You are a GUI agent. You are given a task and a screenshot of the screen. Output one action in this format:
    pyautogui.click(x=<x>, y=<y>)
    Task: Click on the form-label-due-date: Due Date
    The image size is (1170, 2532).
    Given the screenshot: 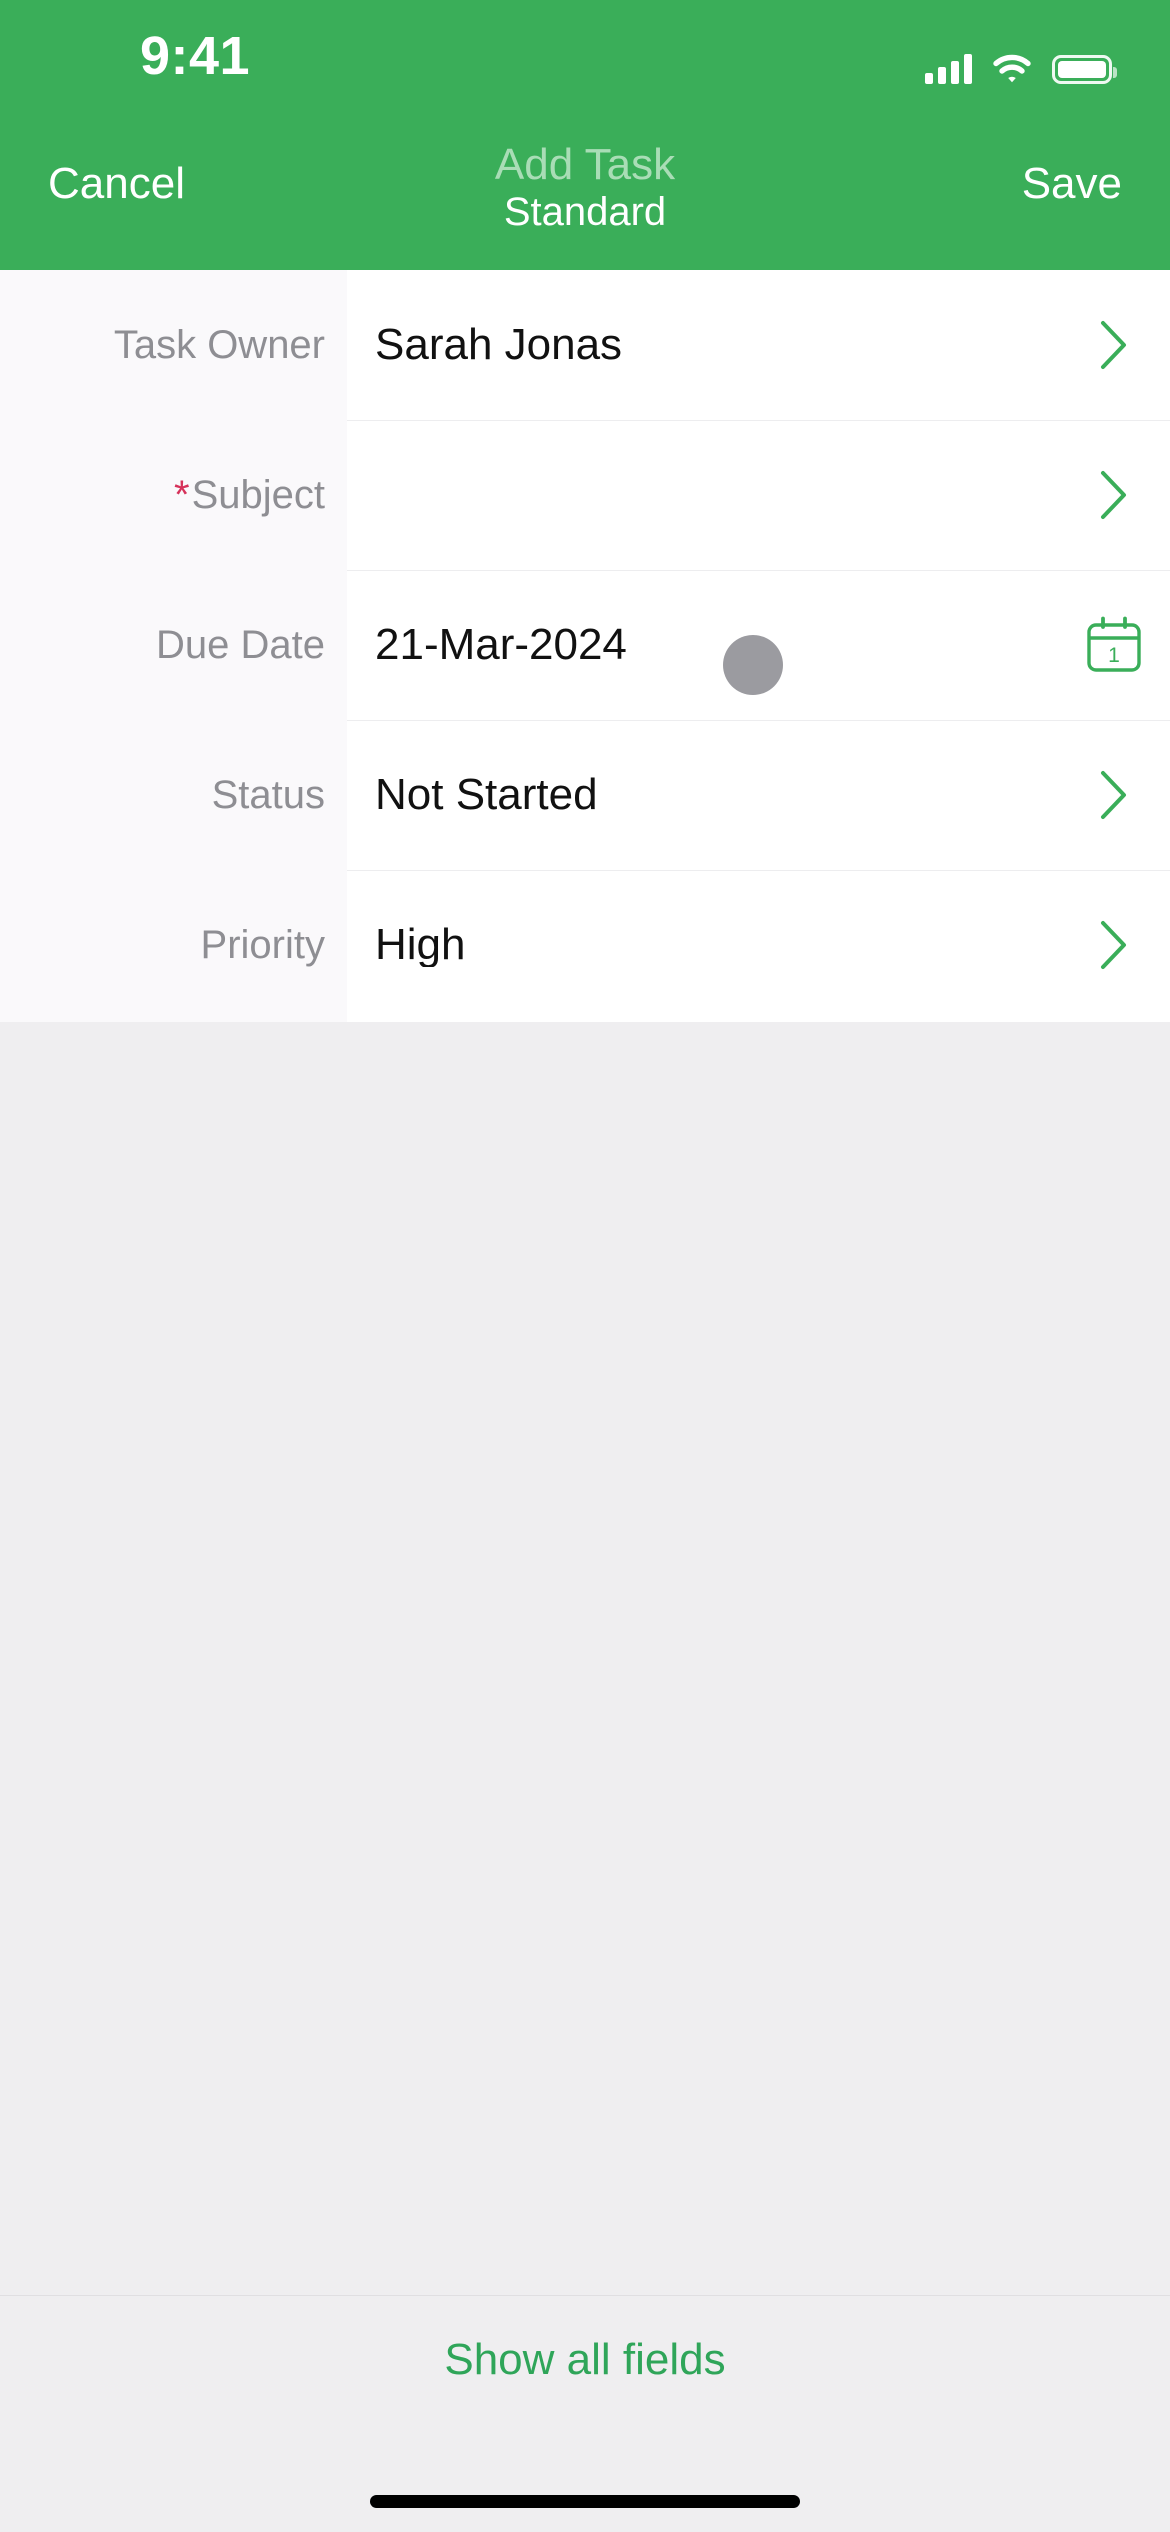 What is the action you would take?
    pyautogui.click(x=173, y=645)
    